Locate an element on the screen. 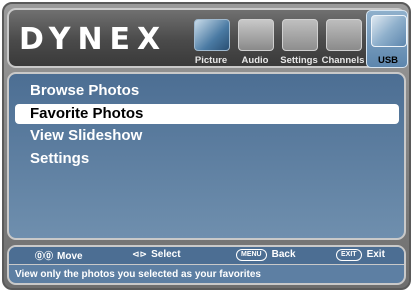  hint-select-label: Select is located at coordinates (166, 254).